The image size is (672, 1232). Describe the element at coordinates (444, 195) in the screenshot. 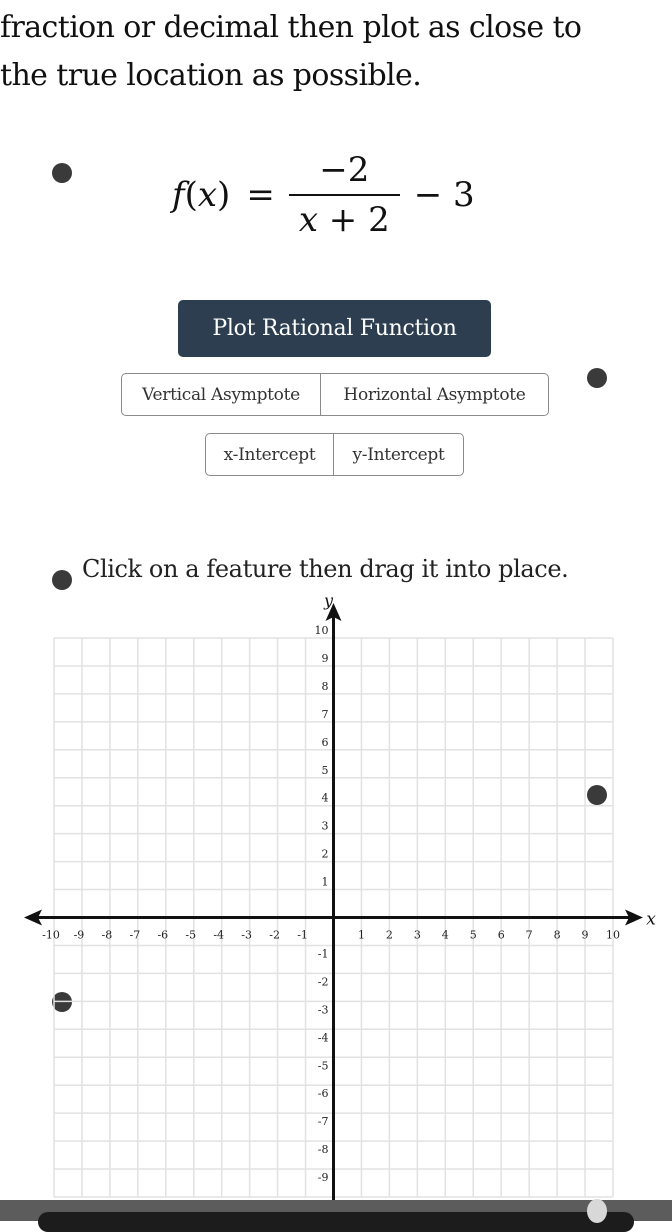

I see `constant-term: − 3` at that location.